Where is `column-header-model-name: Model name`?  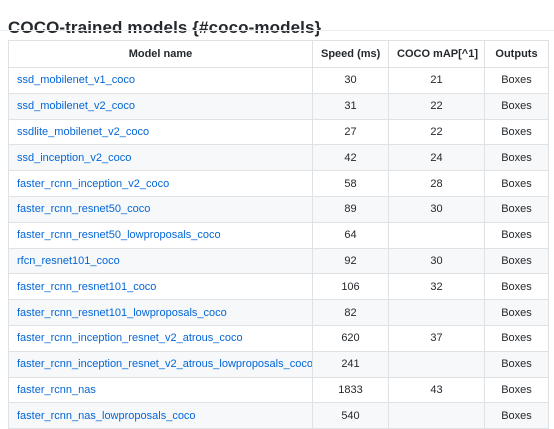
column-header-model-name: Model name is located at coordinates (160, 54).